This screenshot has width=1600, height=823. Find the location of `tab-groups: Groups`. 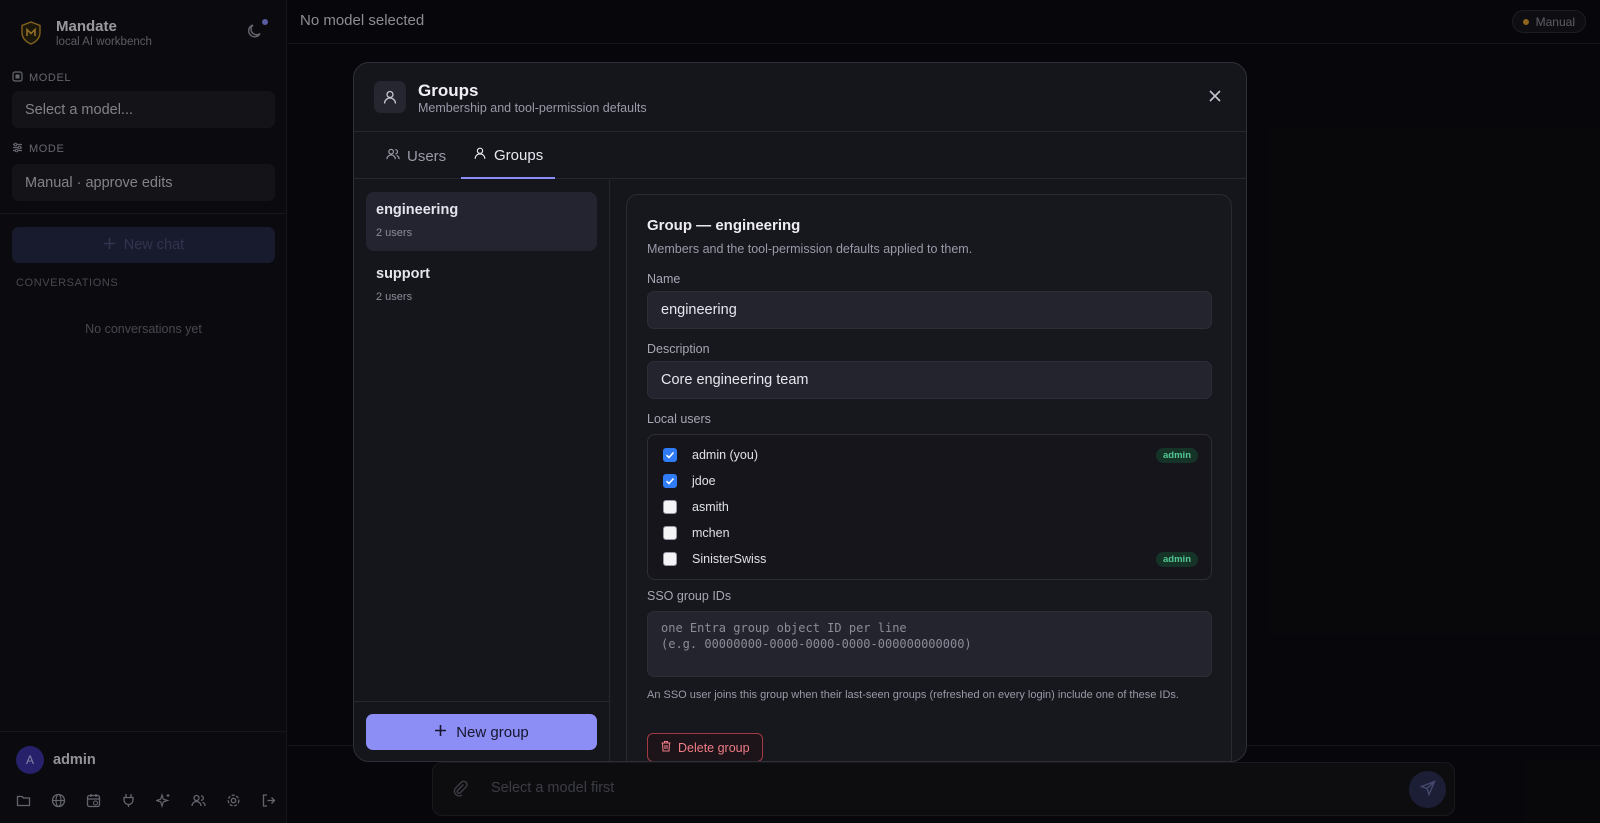

tab-groups: Groups is located at coordinates (508, 156).